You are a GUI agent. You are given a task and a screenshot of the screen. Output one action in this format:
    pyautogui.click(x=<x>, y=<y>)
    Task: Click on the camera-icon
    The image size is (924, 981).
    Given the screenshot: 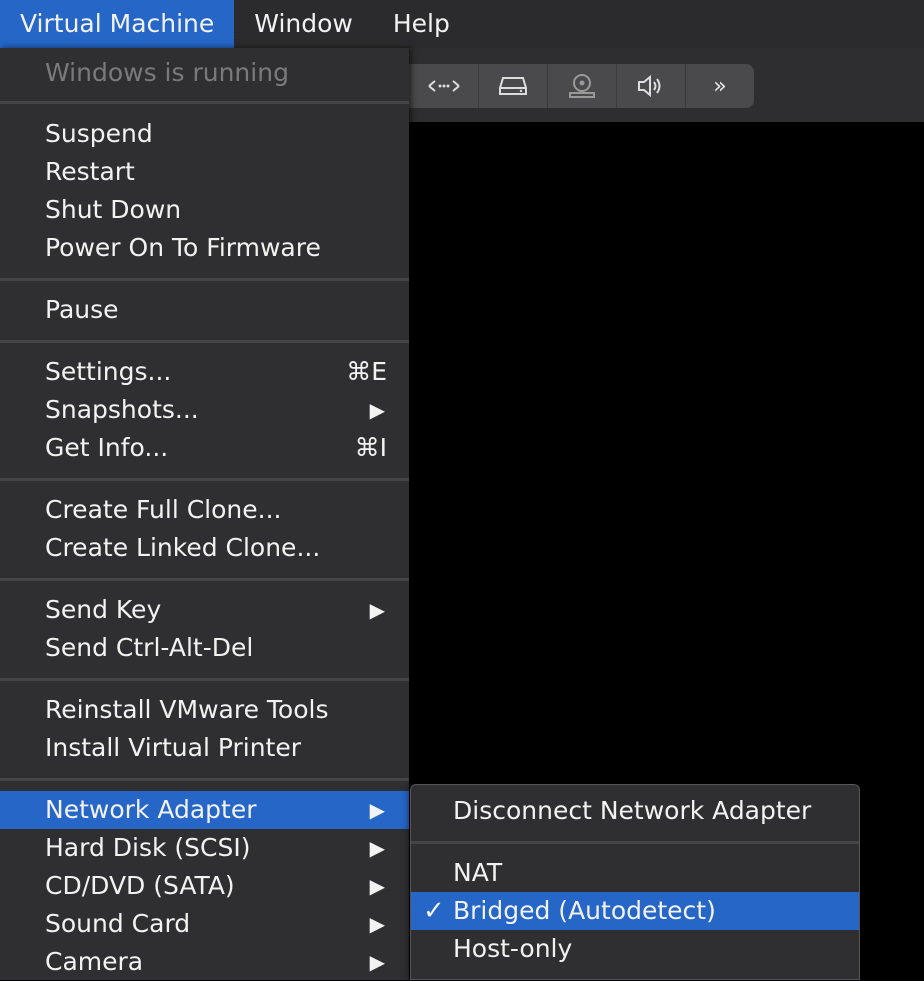 What is the action you would take?
    pyautogui.click(x=581, y=86)
    